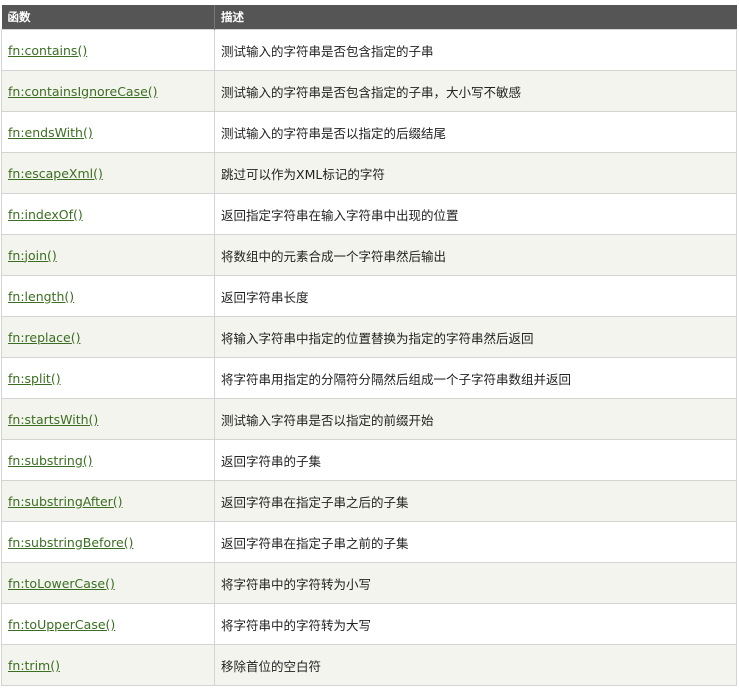 The height and width of the screenshot is (695, 739). What do you see at coordinates (475, 378) in the screenshot?
I see `description-cell: 将字符串用指定的分隔符分隔然后组成一个子字符串数组并返回` at bounding box center [475, 378].